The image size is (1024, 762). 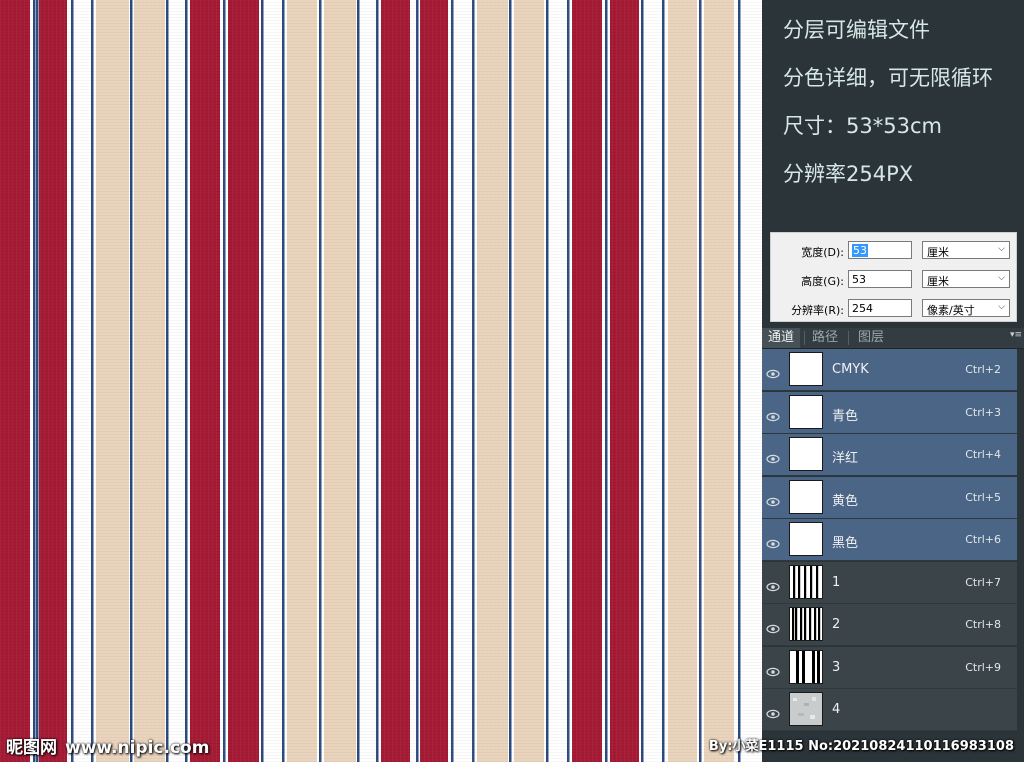 What do you see at coordinates (889, 667) in the screenshot?
I see `channel-row: 3 Ctrl+9` at bounding box center [889, 667].